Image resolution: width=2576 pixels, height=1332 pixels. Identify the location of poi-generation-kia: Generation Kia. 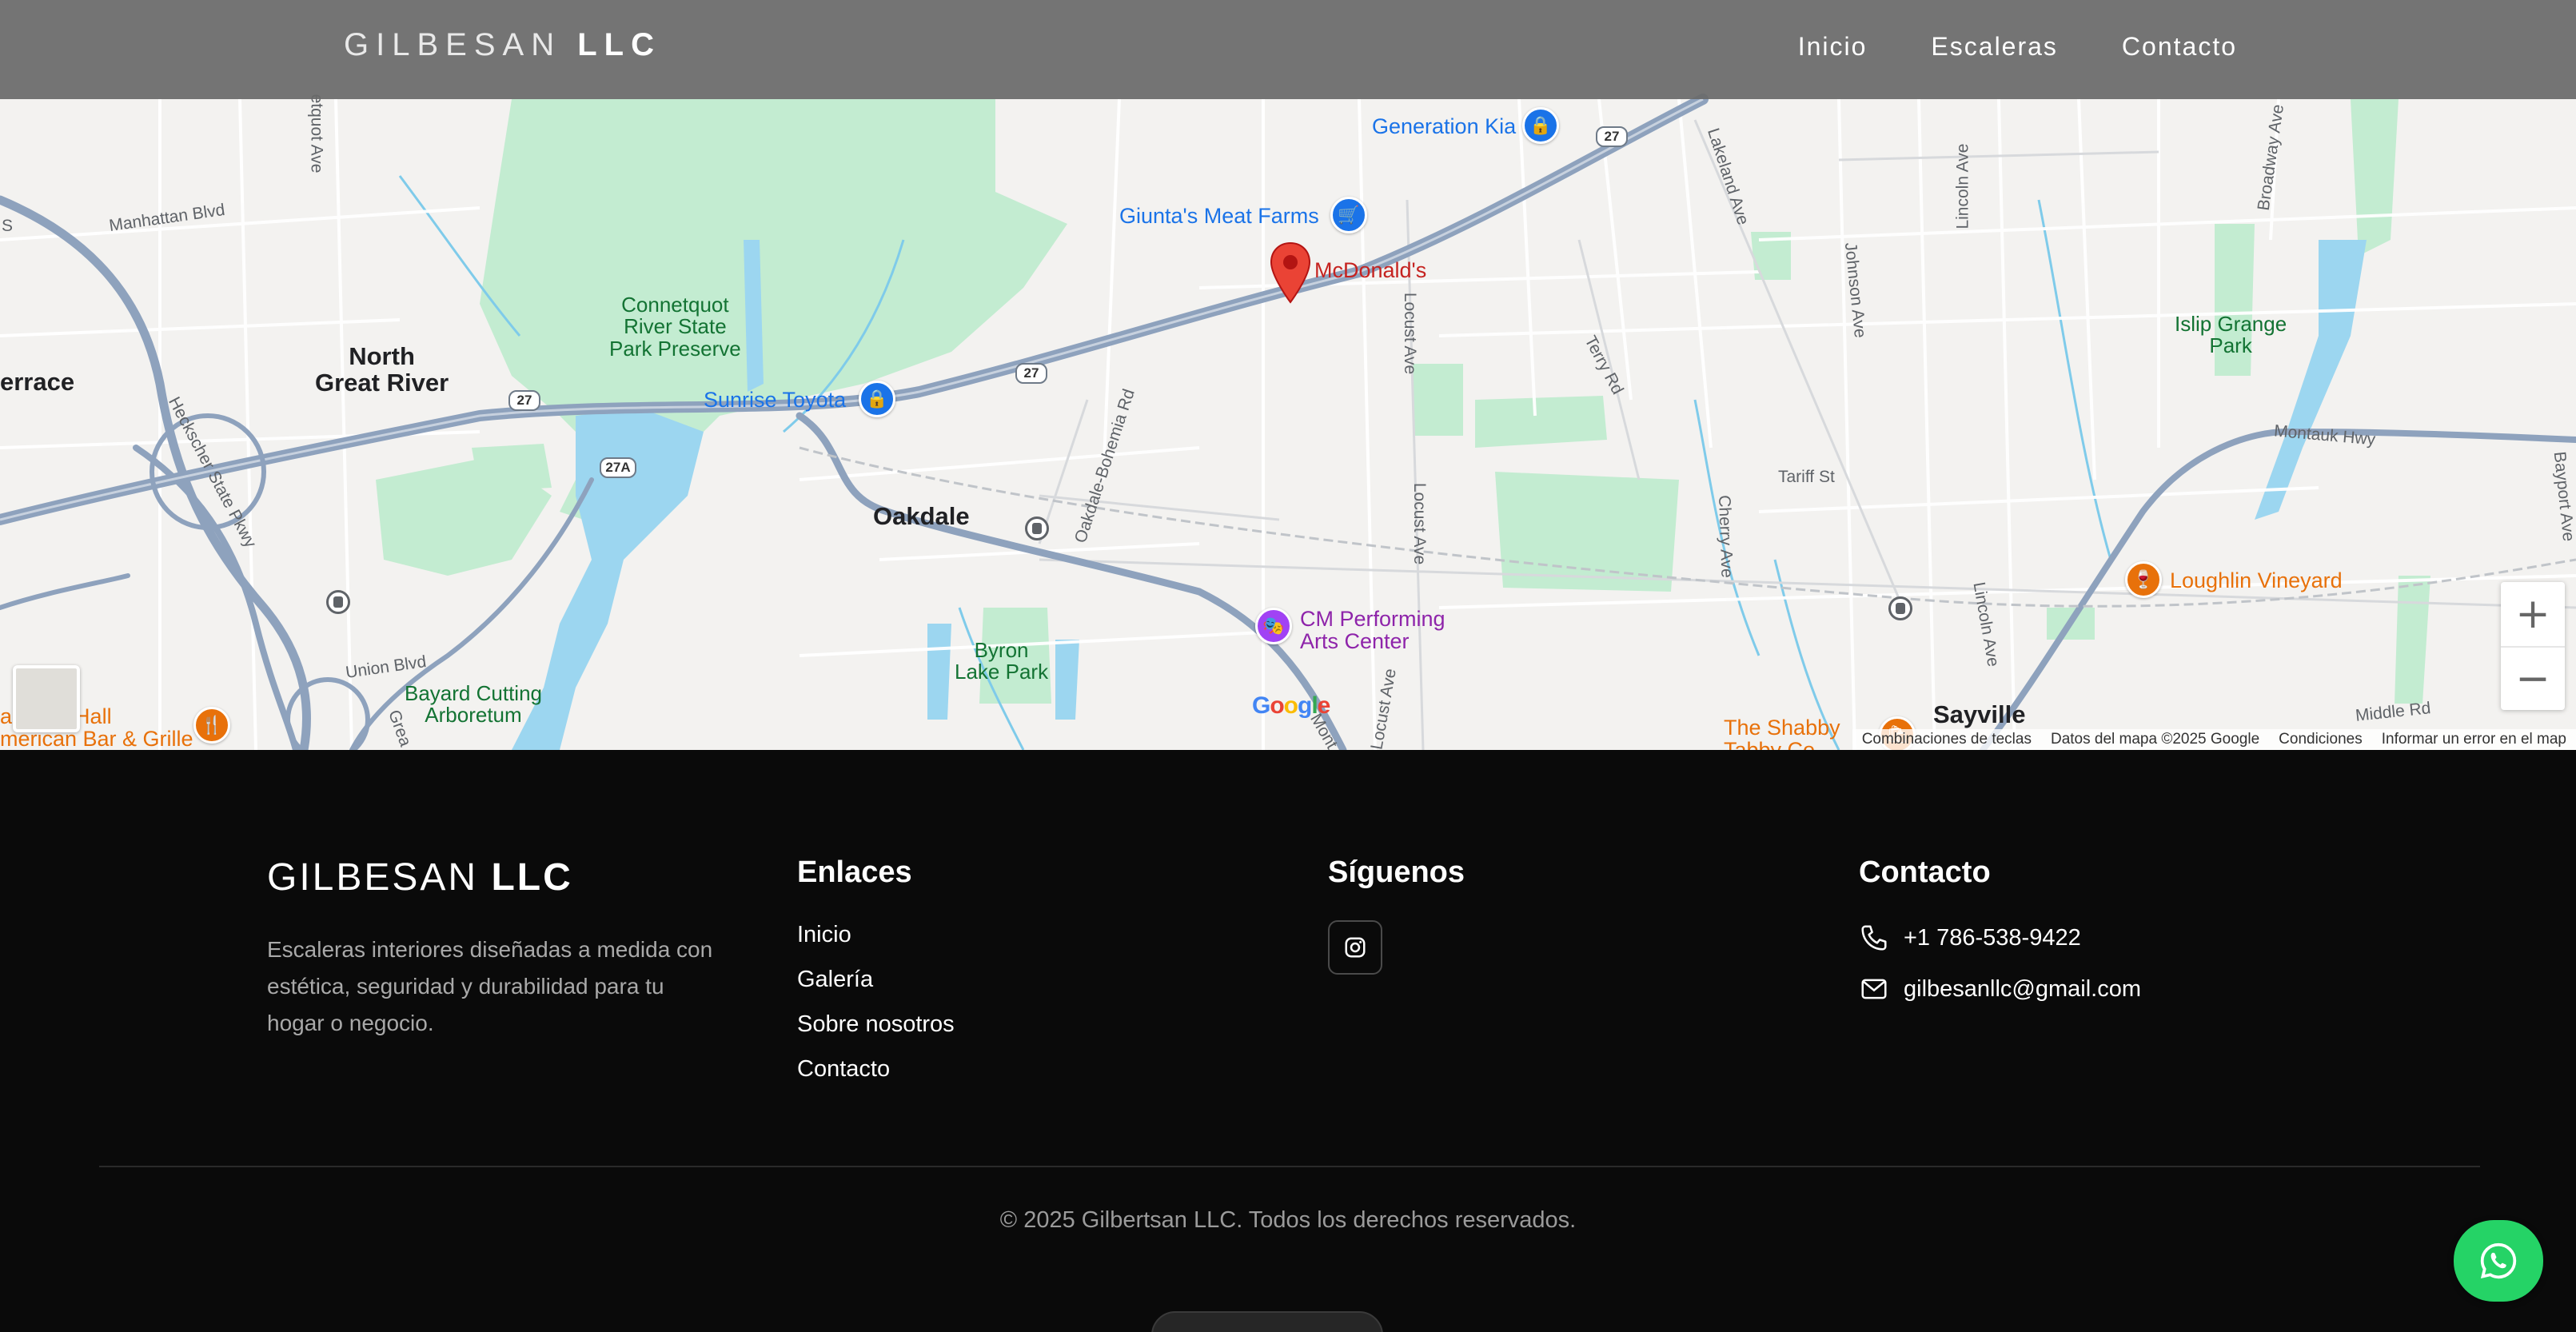
(1444, 126).